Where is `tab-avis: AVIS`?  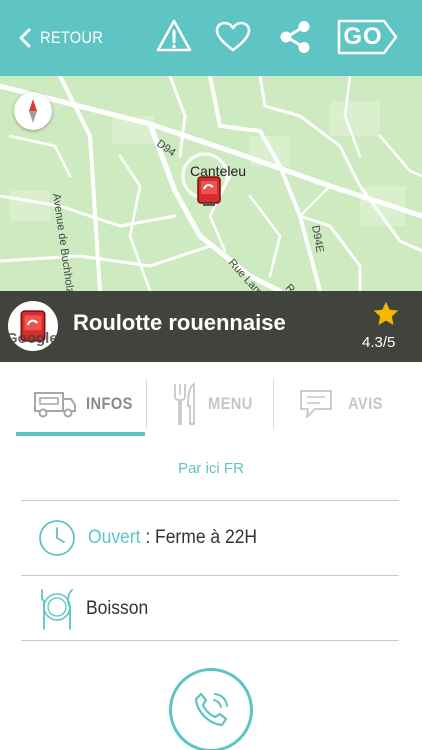 tab-avis: AVIS is located at coordinates (343, 404).